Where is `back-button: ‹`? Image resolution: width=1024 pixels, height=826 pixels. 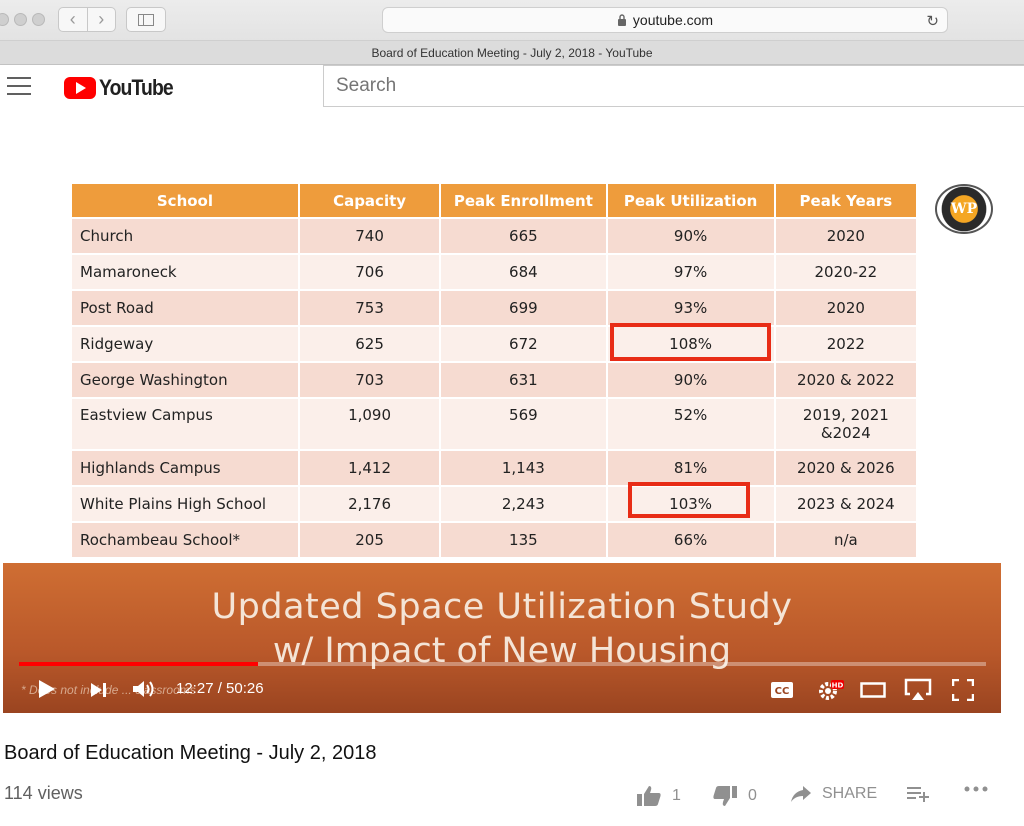
back-button: ‹ is located at coordinates (73, 19).